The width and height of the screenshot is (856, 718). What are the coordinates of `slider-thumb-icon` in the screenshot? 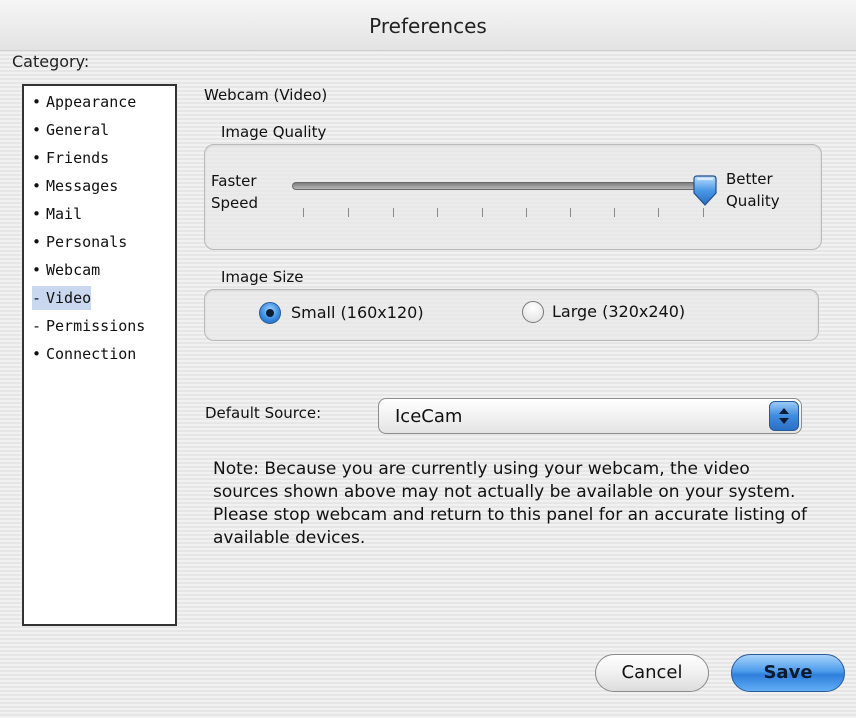 It's located at (705, 190).